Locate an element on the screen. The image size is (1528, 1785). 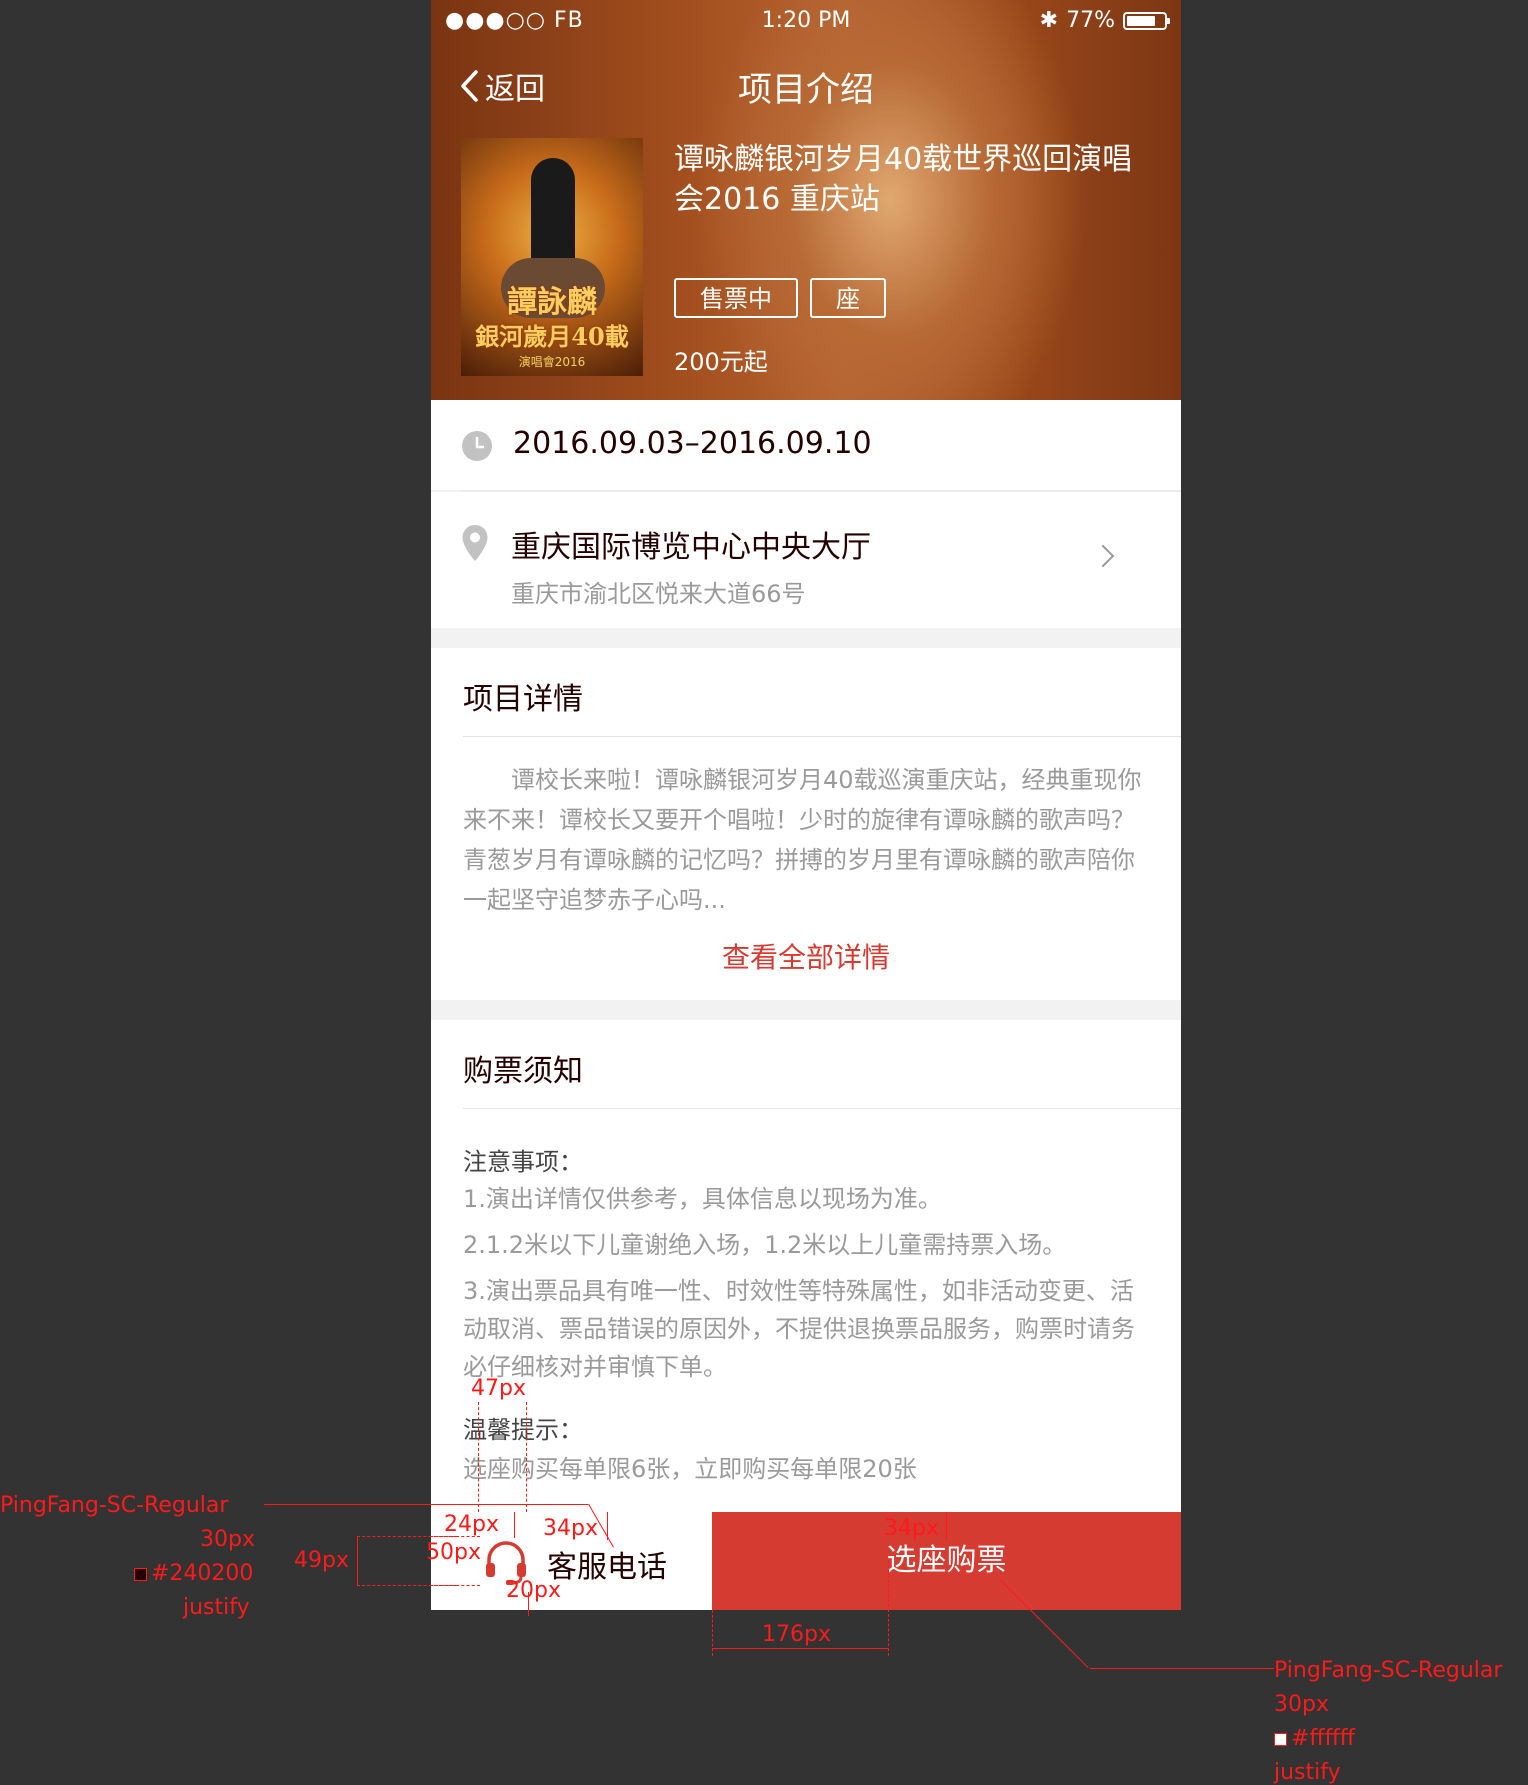
event-title: 谭咏麟银河岁月40载世界巡回演唱会2016 重庆站 is located at coordinates (903, 179).